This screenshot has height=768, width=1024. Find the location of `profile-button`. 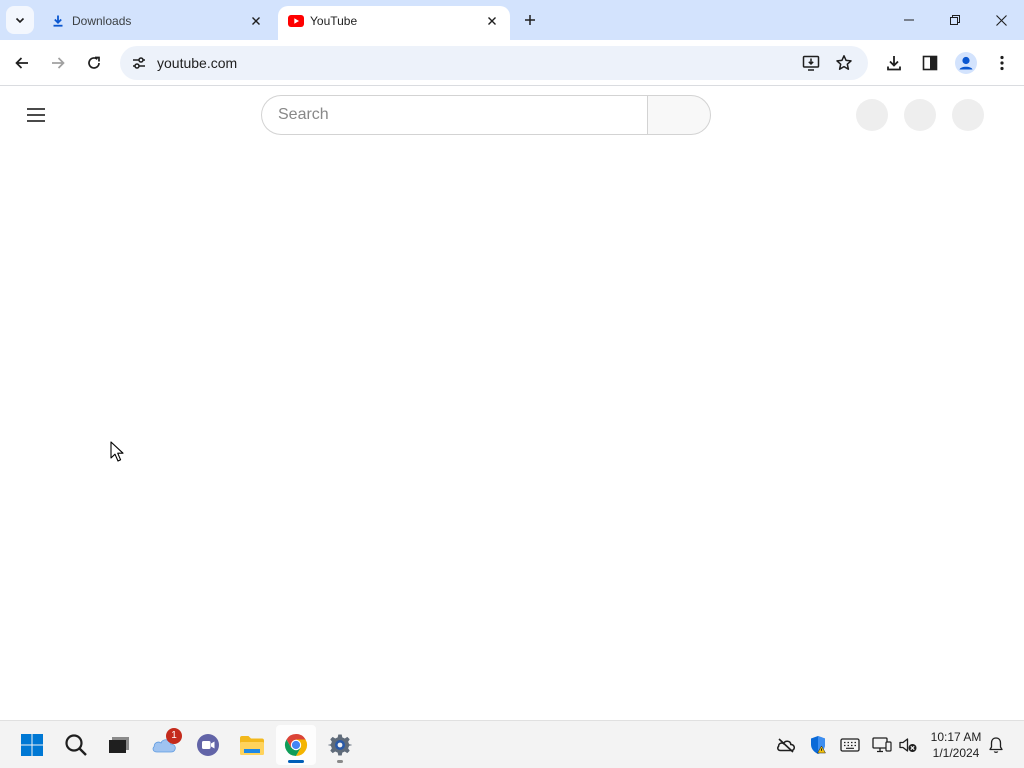

profile-button is located at coordinates (966, 63).